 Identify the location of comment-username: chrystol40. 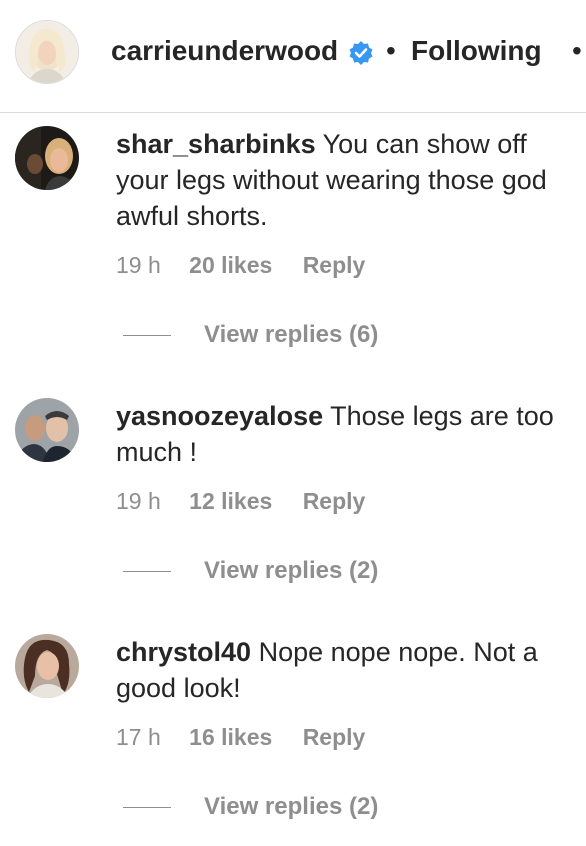
(183, 652).